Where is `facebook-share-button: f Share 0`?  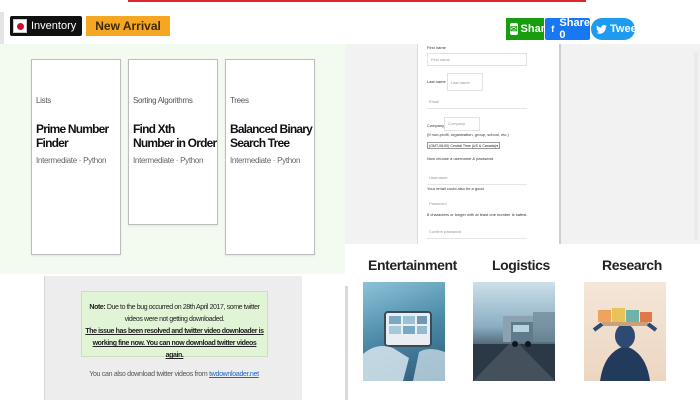 facebook-share-button: f Share 0 is located at coordinates (567, 29).